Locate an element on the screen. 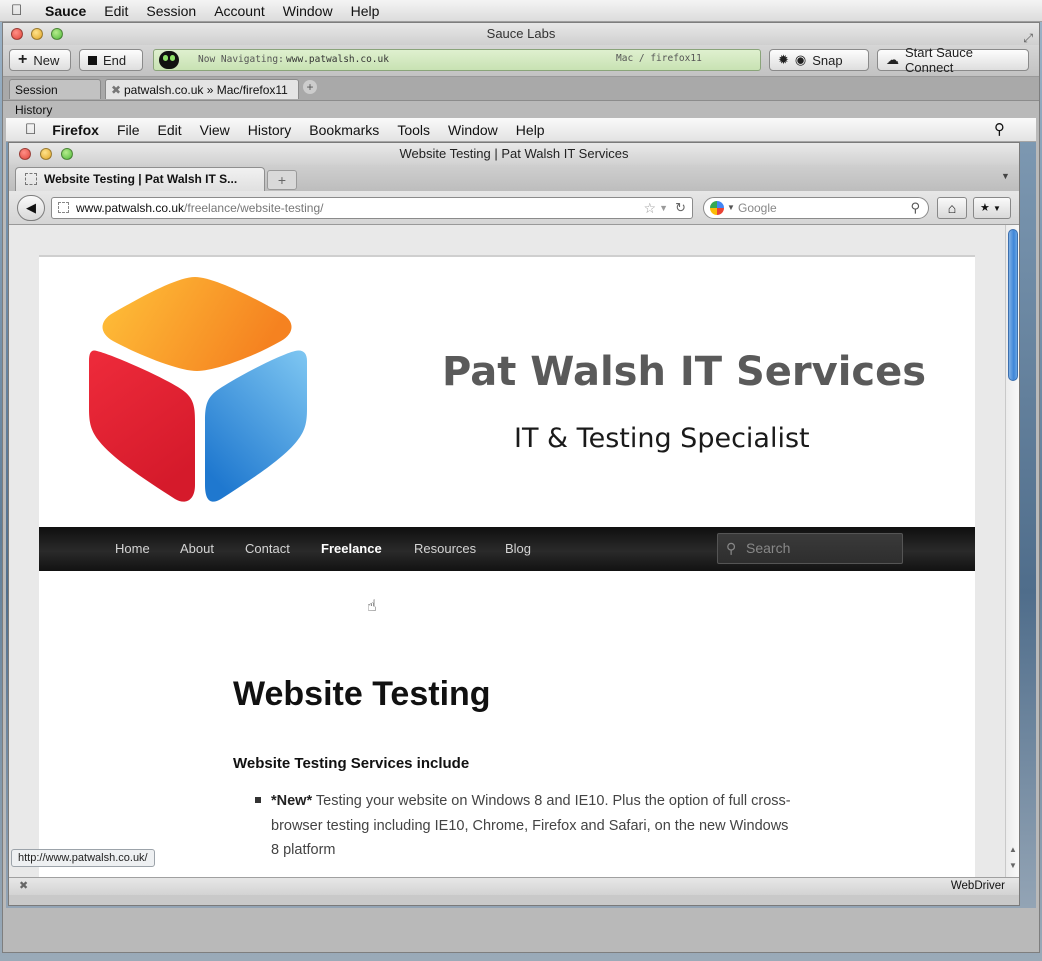  nav-contact: Contact is located at coordinates (267, 549).